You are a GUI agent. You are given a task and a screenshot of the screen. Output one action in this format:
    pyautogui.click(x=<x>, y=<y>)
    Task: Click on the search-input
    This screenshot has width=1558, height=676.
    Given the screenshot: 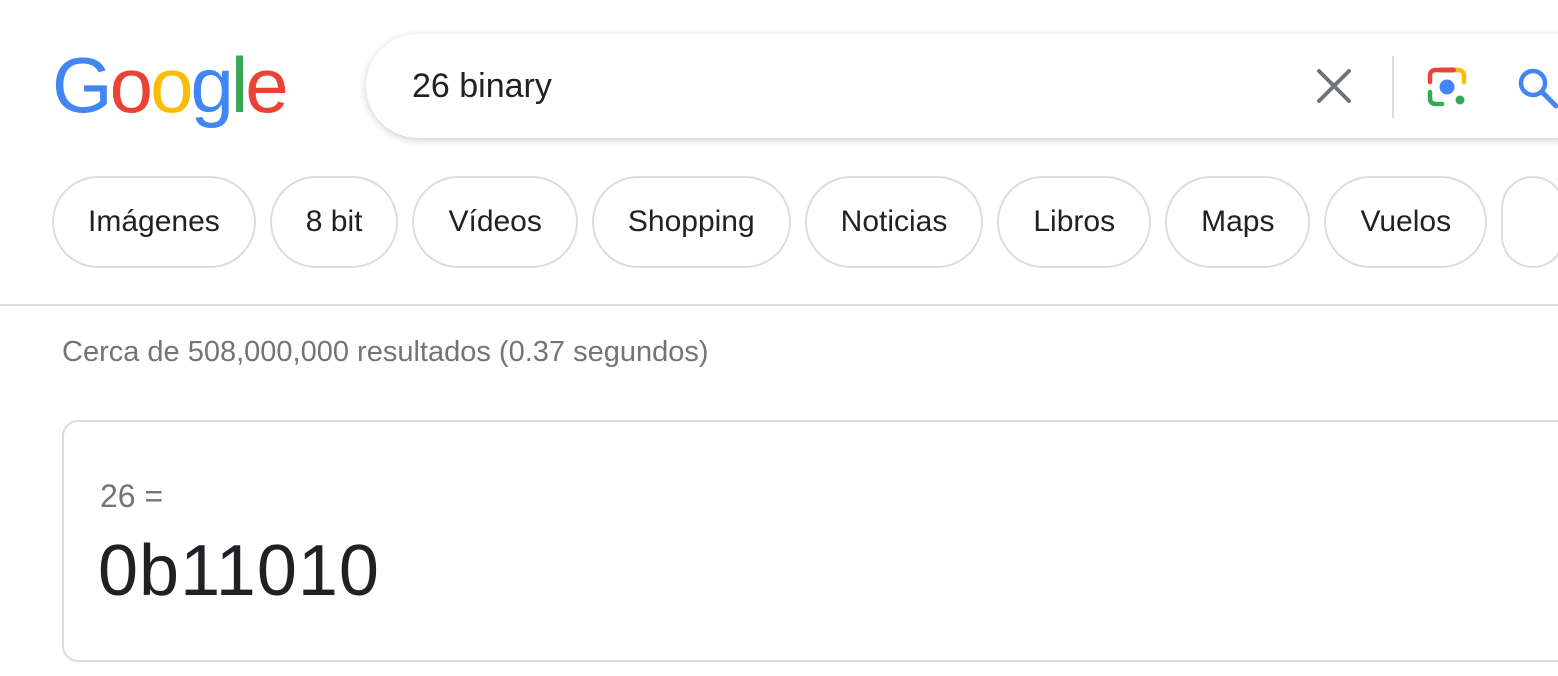 What is the action you would take?
    pyautogui.click(x=842, y=86)
    